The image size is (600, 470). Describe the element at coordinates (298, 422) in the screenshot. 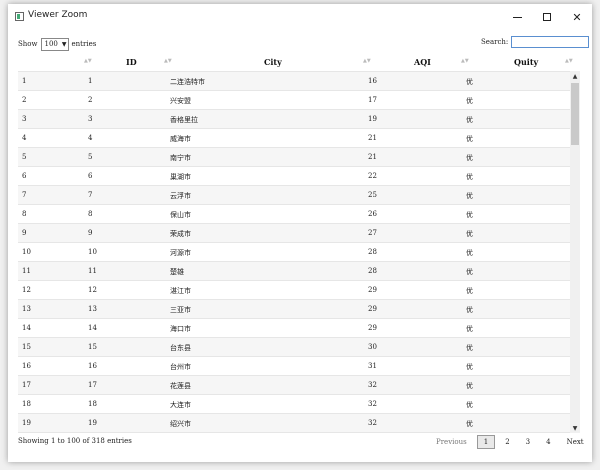

I see `table-row: 19 19 绍兴市 32 优` at that location.